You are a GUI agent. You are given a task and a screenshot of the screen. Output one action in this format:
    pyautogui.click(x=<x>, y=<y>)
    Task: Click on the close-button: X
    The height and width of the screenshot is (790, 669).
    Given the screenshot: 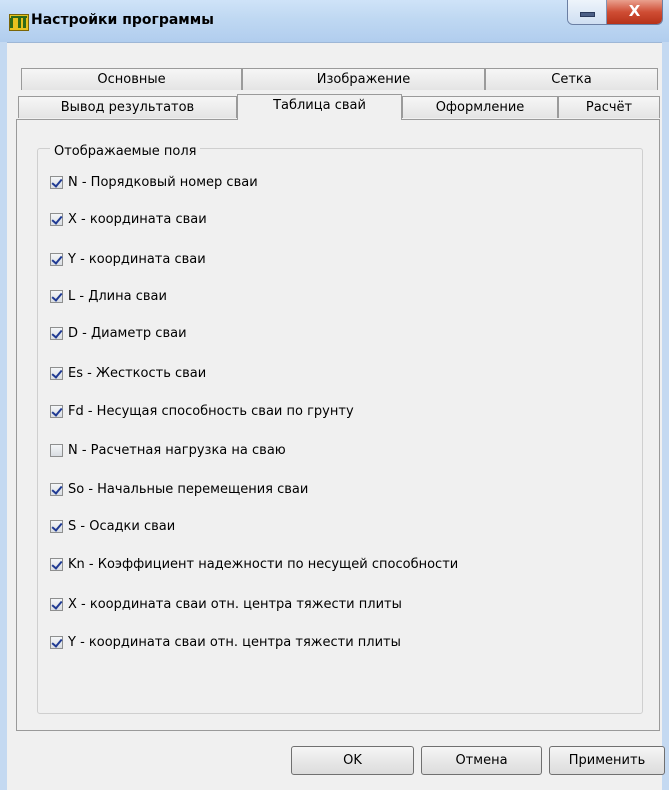 What is the action you would take?
    pyautogui.click(x=634, y=12)
    